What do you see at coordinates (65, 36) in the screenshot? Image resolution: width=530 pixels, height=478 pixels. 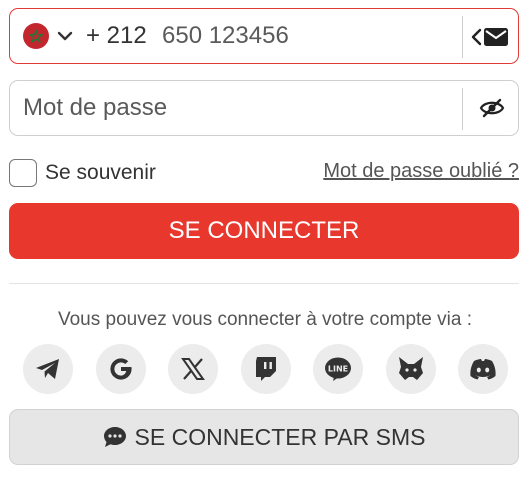 I see `chevron-down-icon` at bounding box center [65, 36].